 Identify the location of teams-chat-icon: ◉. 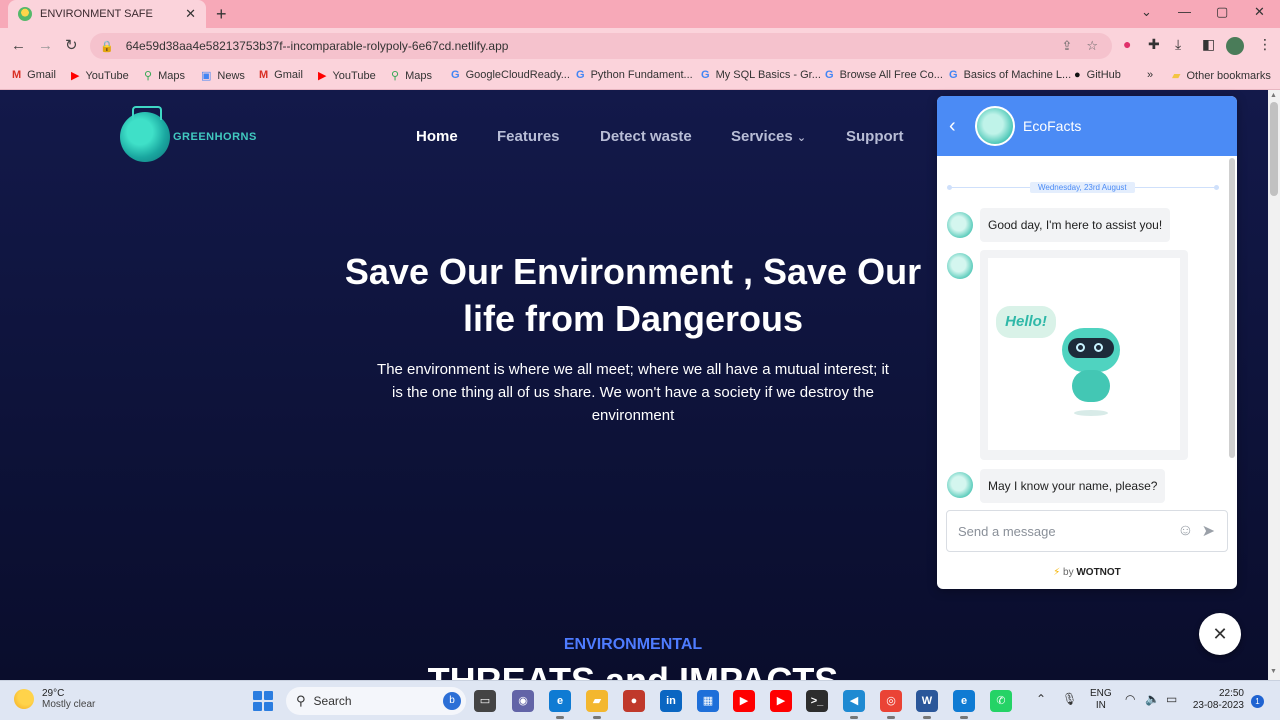
(523, 701).